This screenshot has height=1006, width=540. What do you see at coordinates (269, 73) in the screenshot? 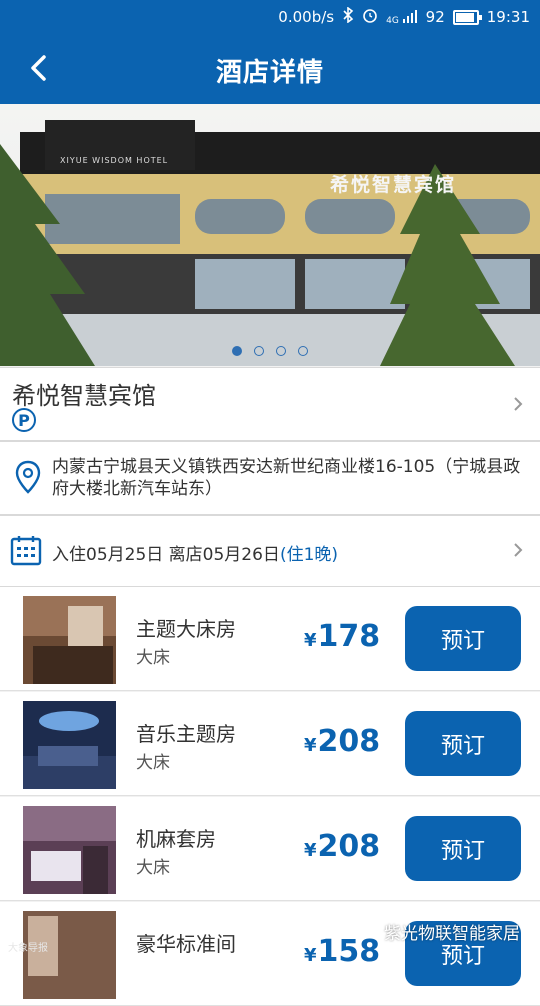
I see `page-title: 酒店详情` at bounding box center [269, 73].